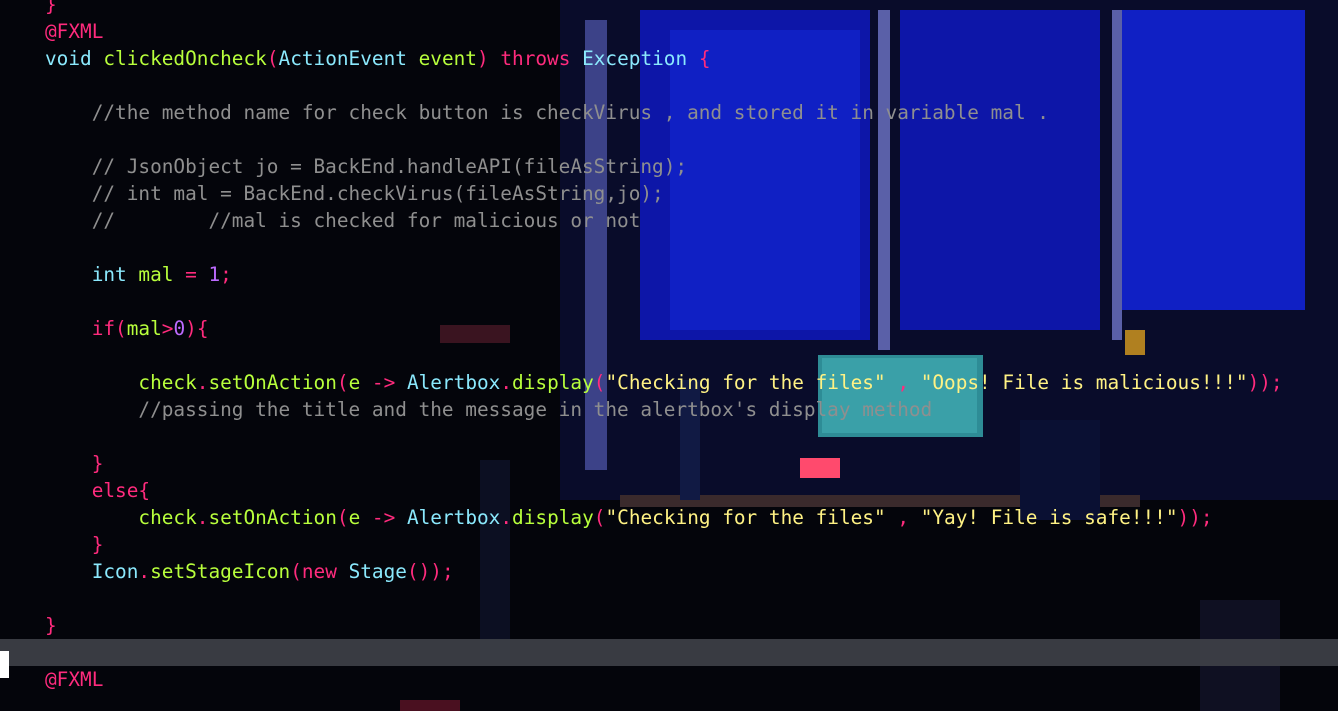  What do you see at coordinates (488, 58) in the screenshot?
I see `code-token: )` at bounding box center [488, 58].